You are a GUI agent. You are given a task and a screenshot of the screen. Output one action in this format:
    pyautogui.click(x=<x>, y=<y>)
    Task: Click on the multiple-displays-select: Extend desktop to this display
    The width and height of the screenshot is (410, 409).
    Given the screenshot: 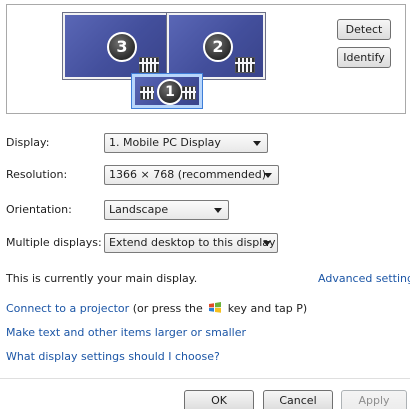 What is the action you would take?
    pyautogui.click(x=191, y=243)
    